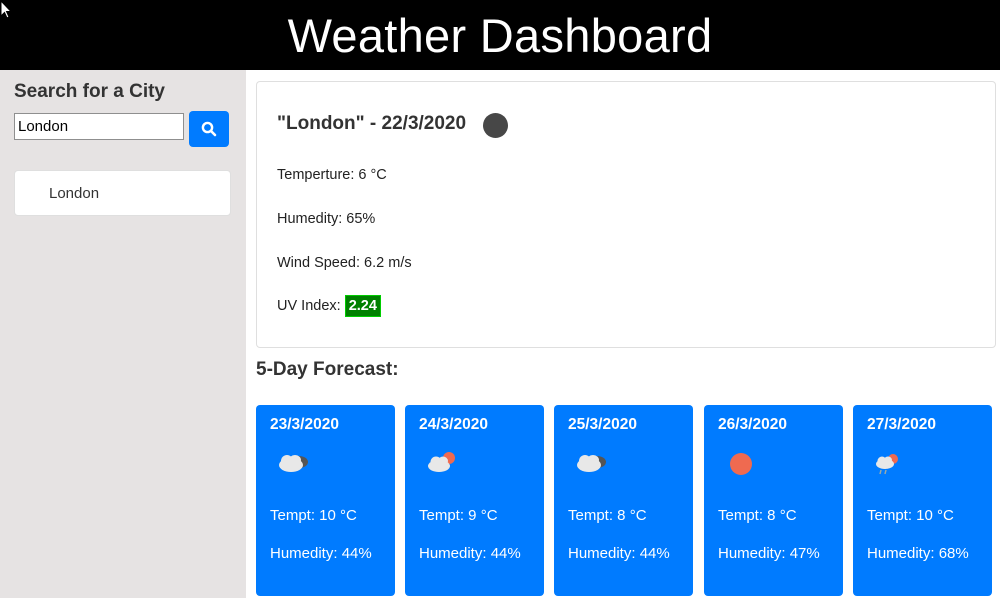 The image size is (1000, 598). I want to click on sun-behind-cloud-icon, so click(441, 462).